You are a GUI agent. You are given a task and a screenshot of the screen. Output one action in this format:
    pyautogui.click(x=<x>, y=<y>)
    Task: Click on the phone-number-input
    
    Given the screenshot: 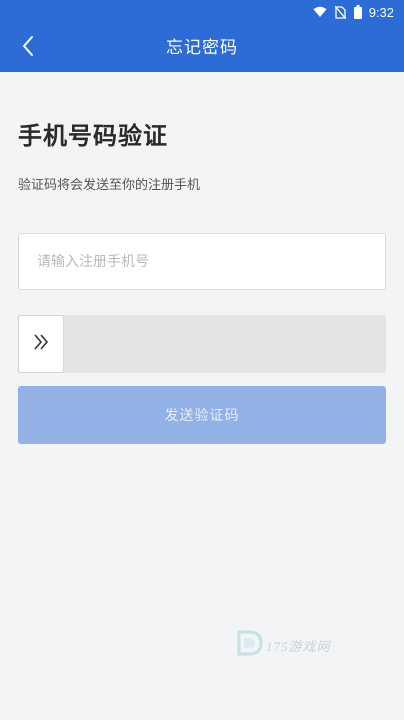 What is the action you would take?
    pyautogui.click(x=202, y=261)
    